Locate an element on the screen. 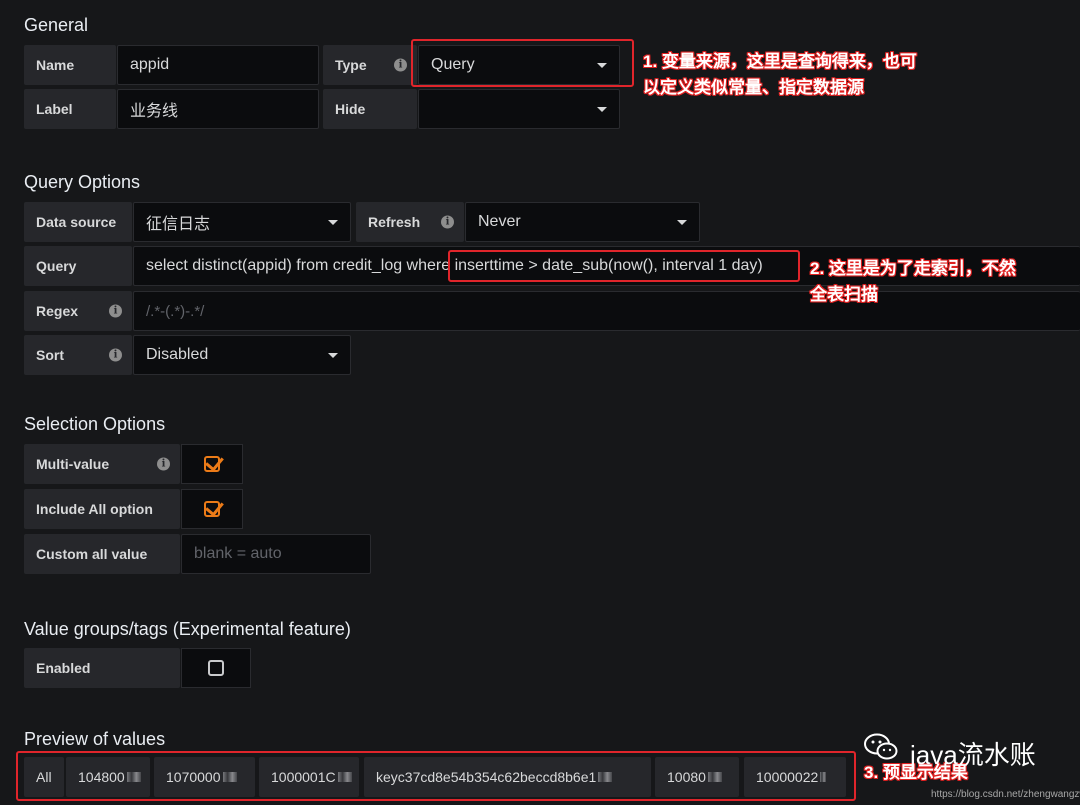 This screenshot has height=805, width=1080. custom-all-input: blank = auto is located at coordinates (276, 554).